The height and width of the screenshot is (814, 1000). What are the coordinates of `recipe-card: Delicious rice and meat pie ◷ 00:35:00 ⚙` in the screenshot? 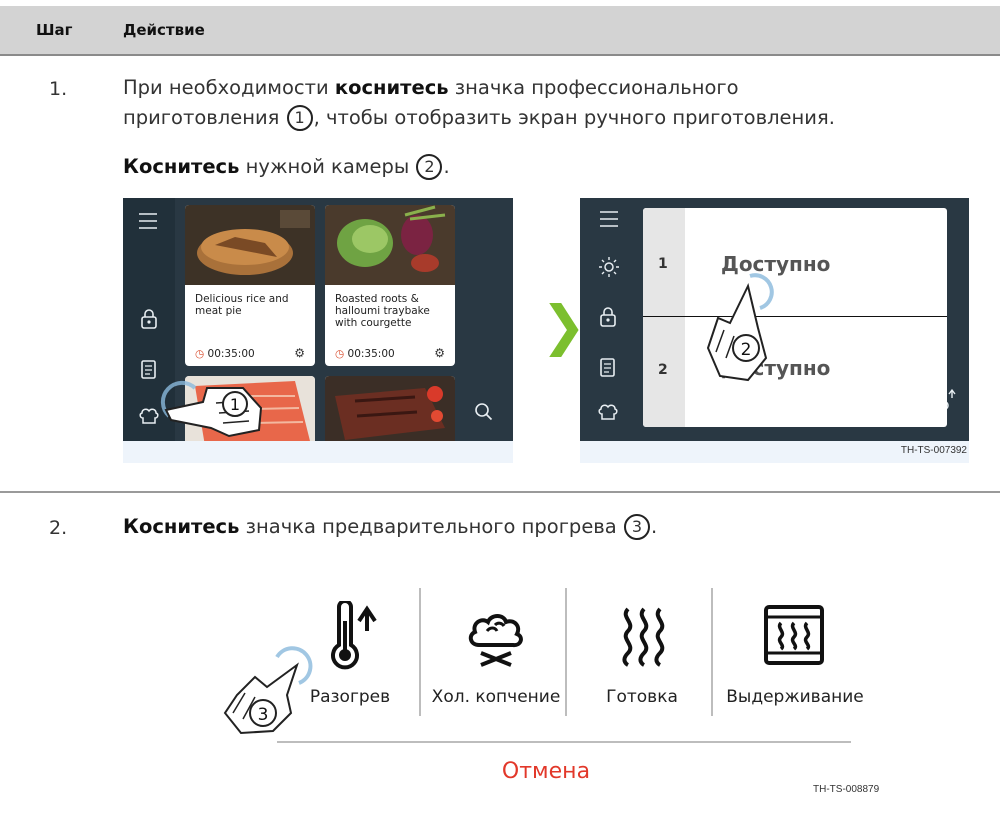 It's located at (250, 285).